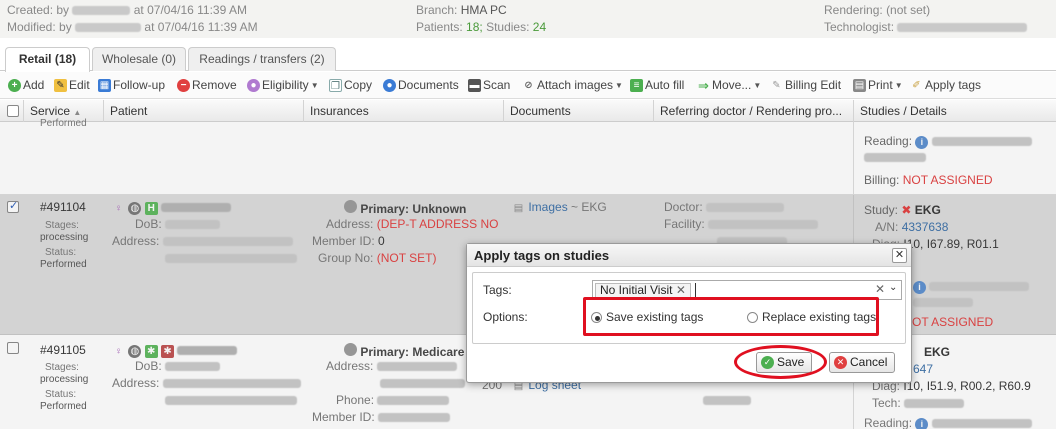 This screenshot has height=429, width=1056. What do you see at coordinates (840, 362) in the screenshot?
I see `cancel-icon: ✕` at bounding box center [840, 362].